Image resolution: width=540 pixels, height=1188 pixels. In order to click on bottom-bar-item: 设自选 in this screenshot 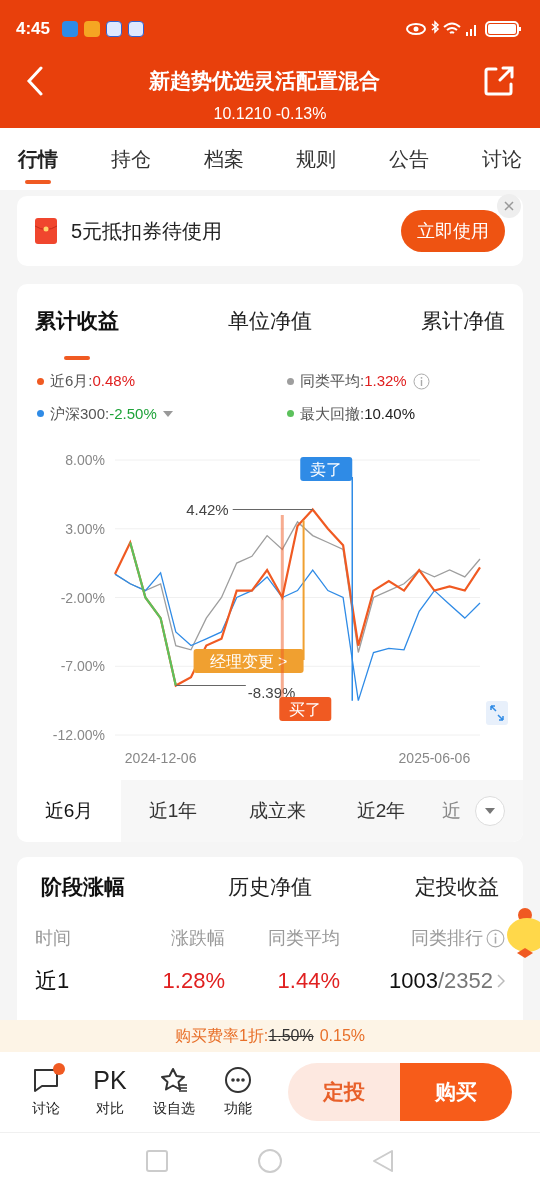, I will do `click(174, 1092)`.